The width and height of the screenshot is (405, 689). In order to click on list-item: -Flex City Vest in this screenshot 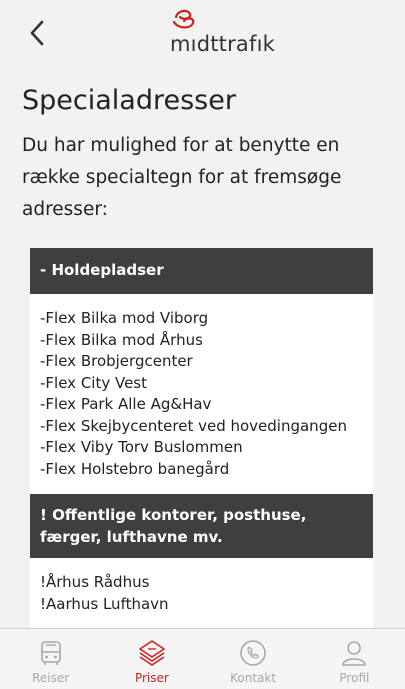, I will do `click(201, 384)`.